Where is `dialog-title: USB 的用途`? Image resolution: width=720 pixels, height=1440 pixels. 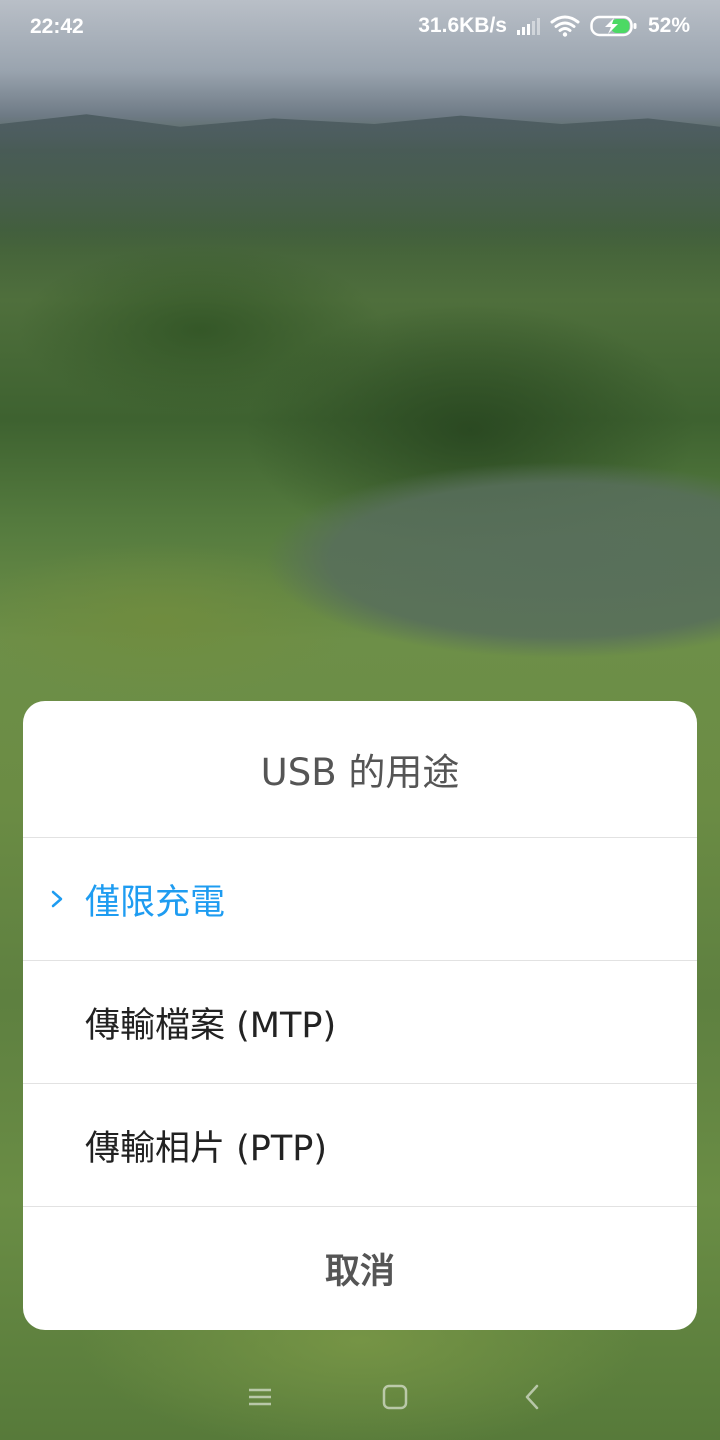 dialog-title: USB 的用途 is located at coordinates (360, 769).